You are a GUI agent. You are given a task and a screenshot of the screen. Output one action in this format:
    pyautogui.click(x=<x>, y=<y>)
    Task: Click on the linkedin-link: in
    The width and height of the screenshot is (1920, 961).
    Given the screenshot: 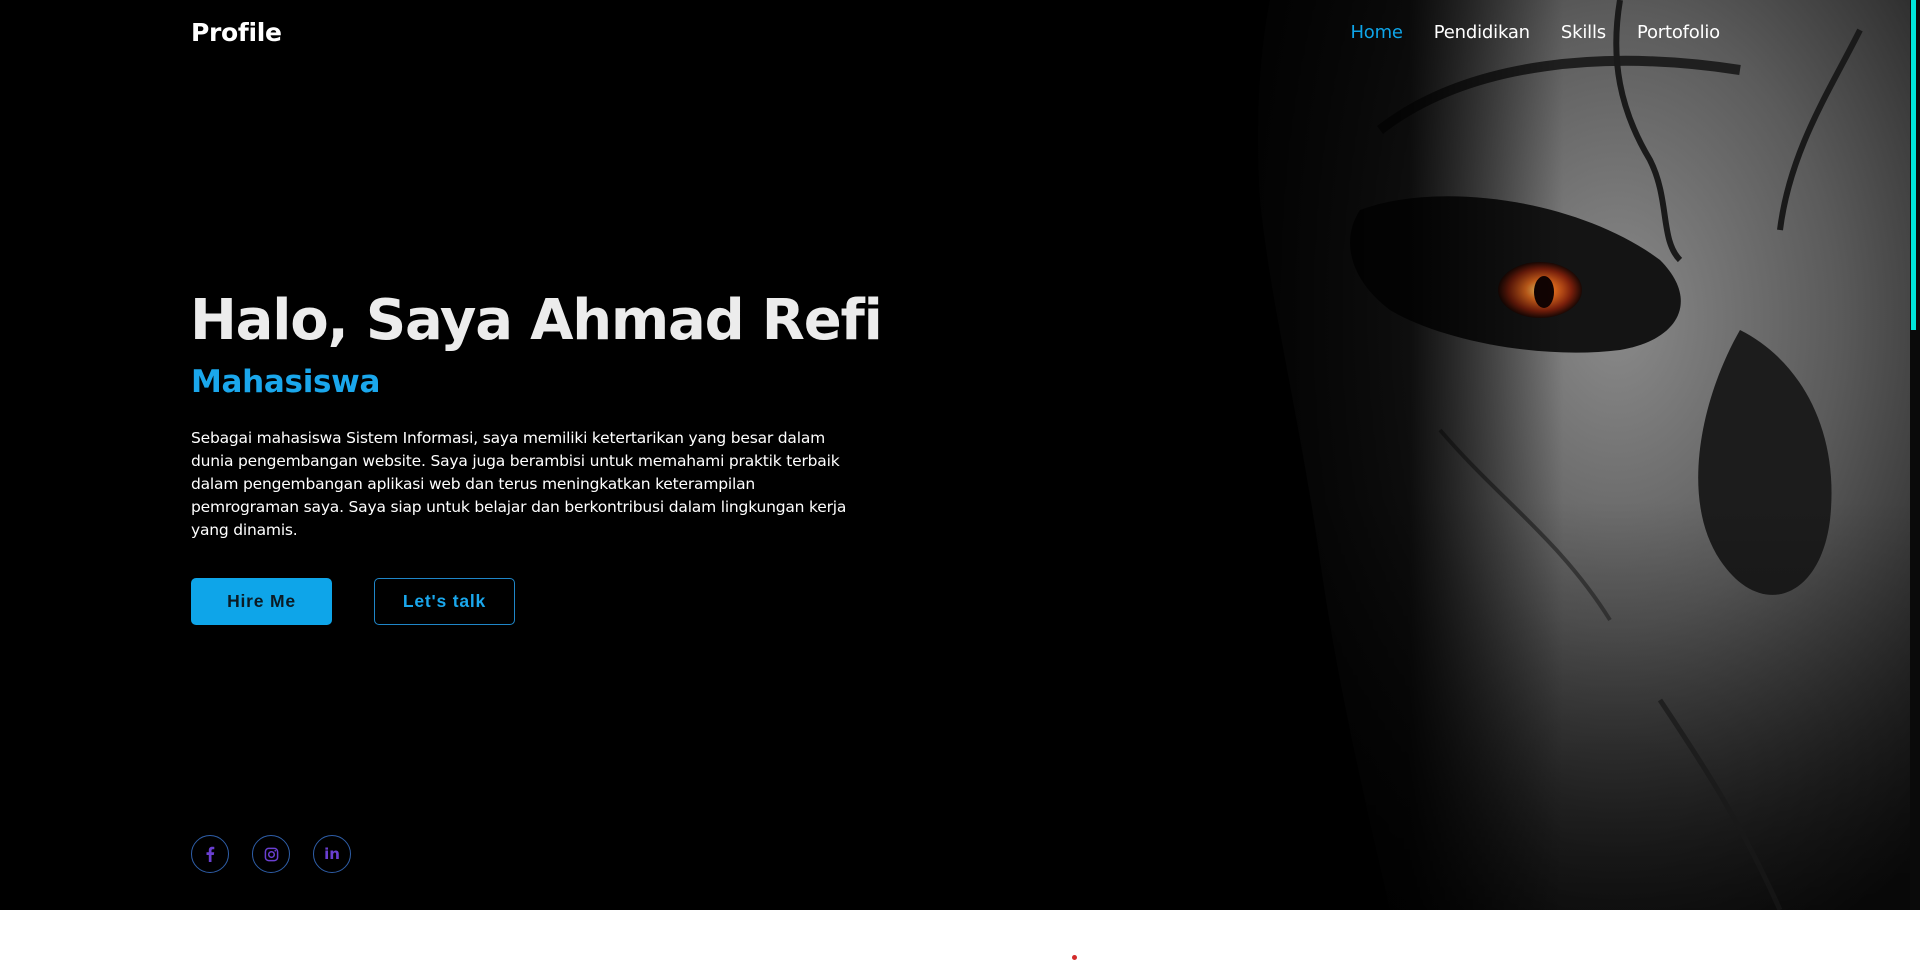 What is the action you would take?
    pyautogui.click(x=332, y=854)
    